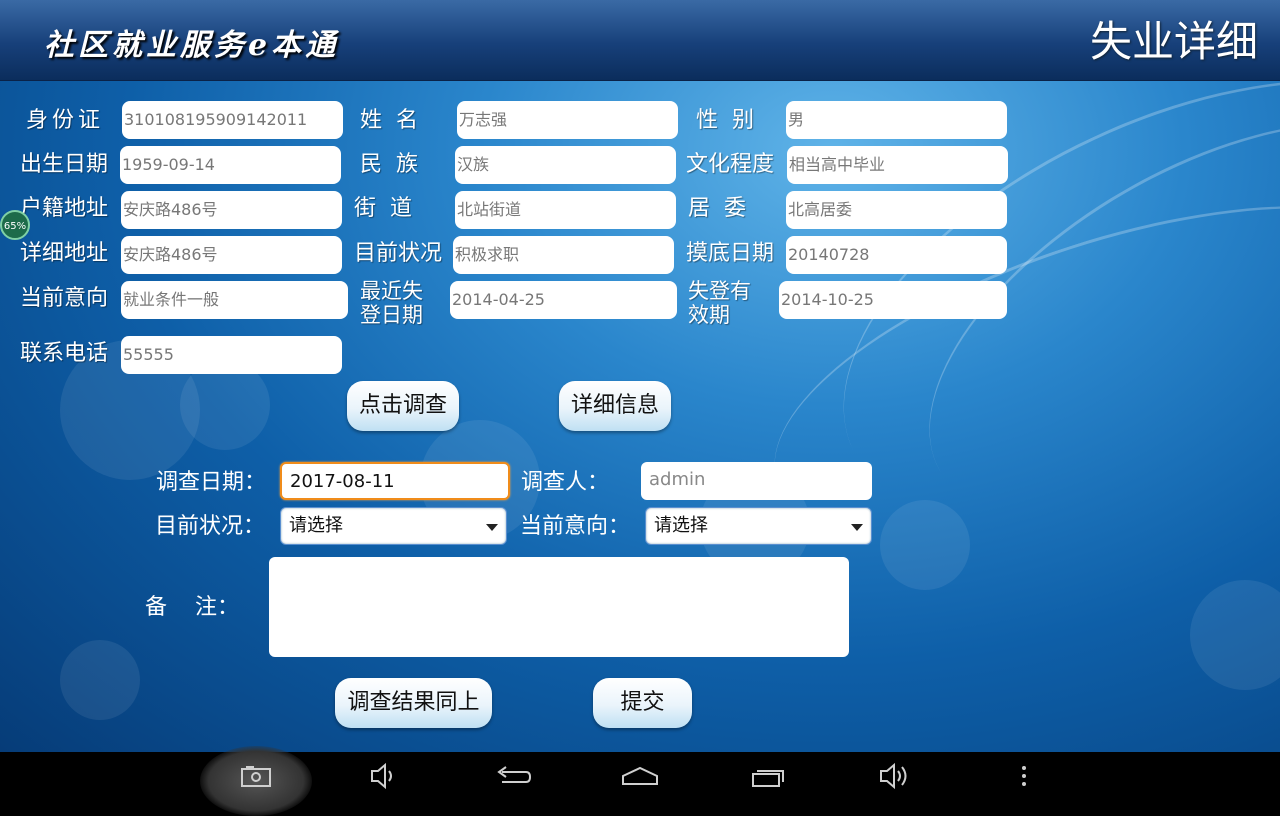  I want to click on submit-button: 提交, so click(642, 703).